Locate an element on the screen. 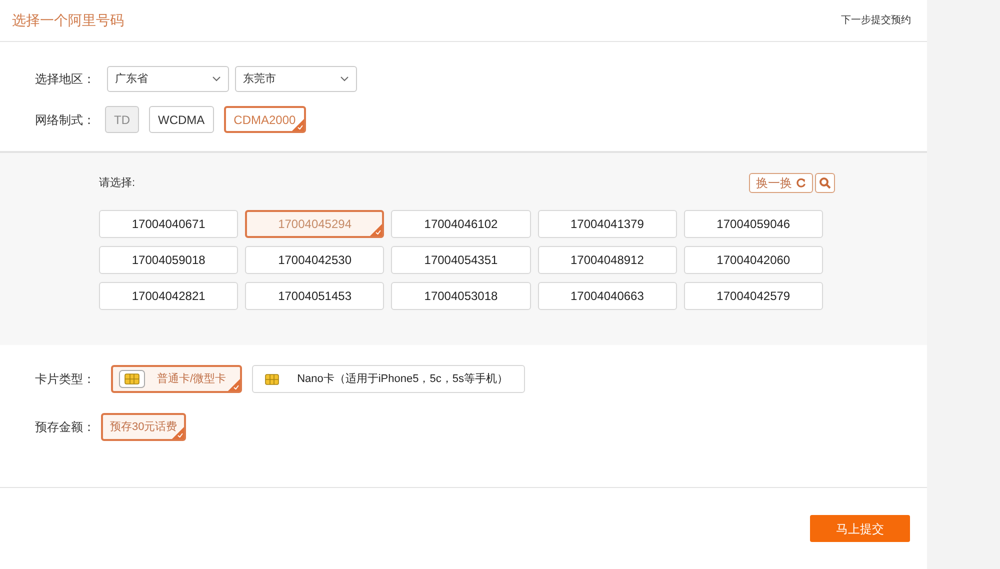 The height and width of the screenshot is (569, 1000). sim-card-icon is located at coordinates (132, 379).